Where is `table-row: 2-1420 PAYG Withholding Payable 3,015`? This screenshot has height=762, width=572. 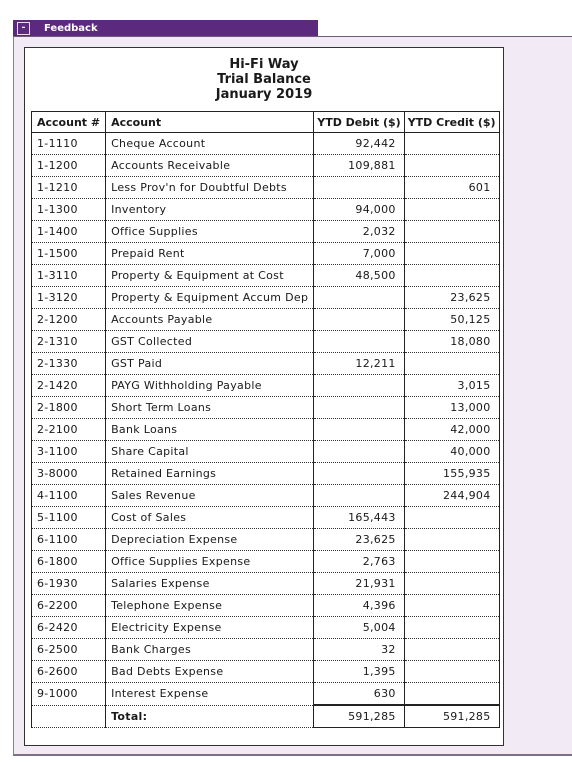 table-row: 2-1420 PAYG Withholding Payable 3,015 is located at coordinates (265, 385).